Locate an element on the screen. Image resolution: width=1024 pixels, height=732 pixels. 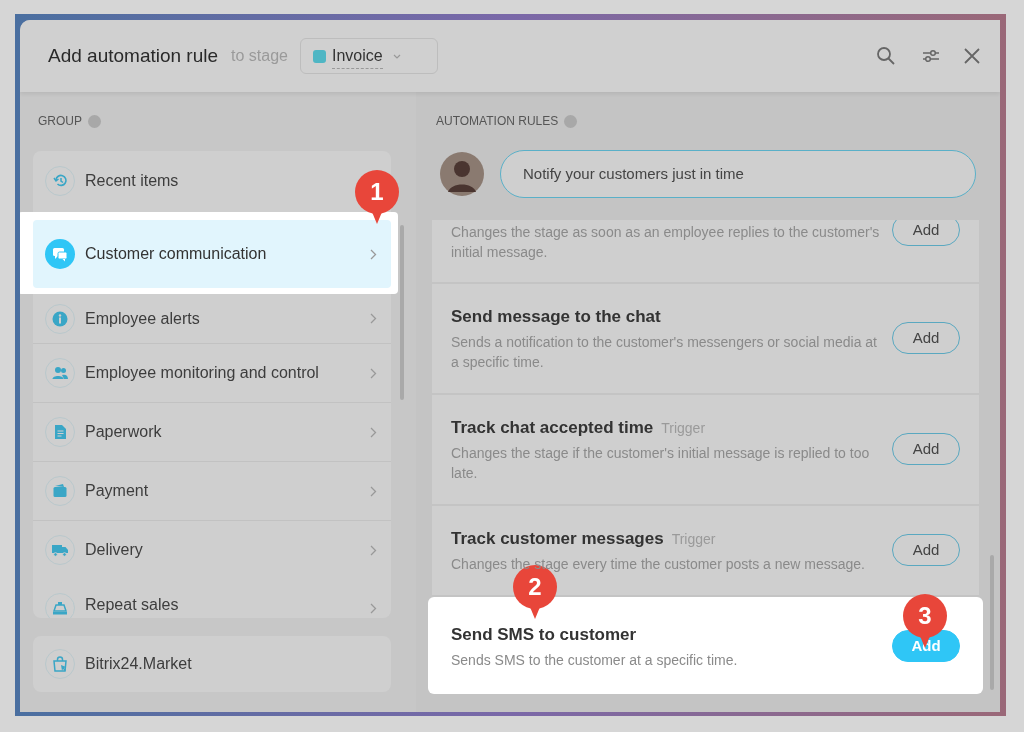
rule-title: Track chat accepted time is located at coordinates (552, 428).